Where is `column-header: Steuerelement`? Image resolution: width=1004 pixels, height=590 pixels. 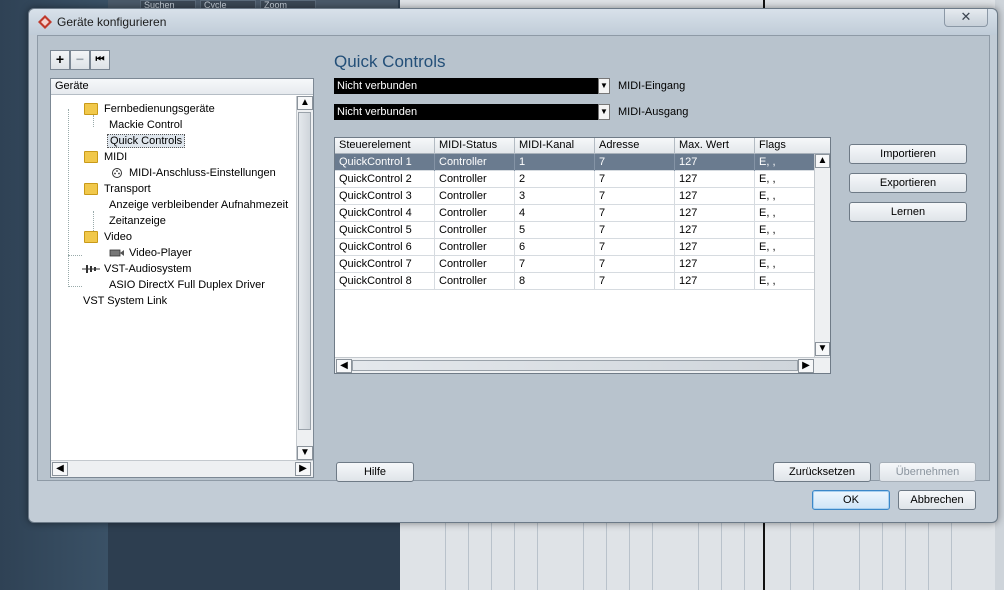 column-header: Steuerelement is located at coordinates (385, 146).